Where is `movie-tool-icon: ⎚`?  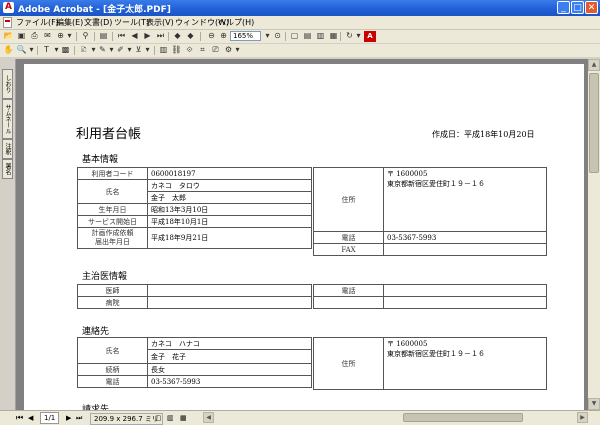 movie-tool-icon: ⎚ is located at coordinates (215, 50).